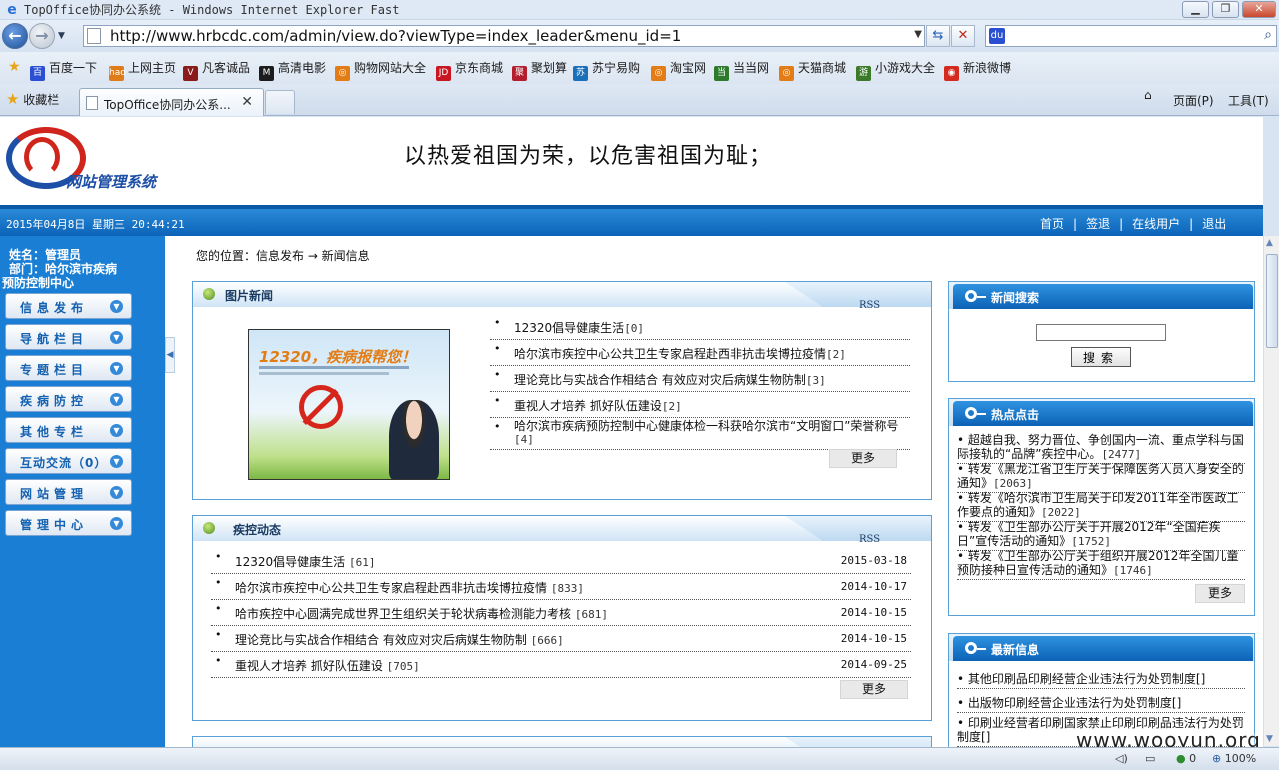 Image resolution: width=1279 pixels, height=770 pixels. What do you see at coordinates (977, 70) in the screenshot?
I see `favorite-link: ◉ 新浪微博` at bounding box center [977, 70].